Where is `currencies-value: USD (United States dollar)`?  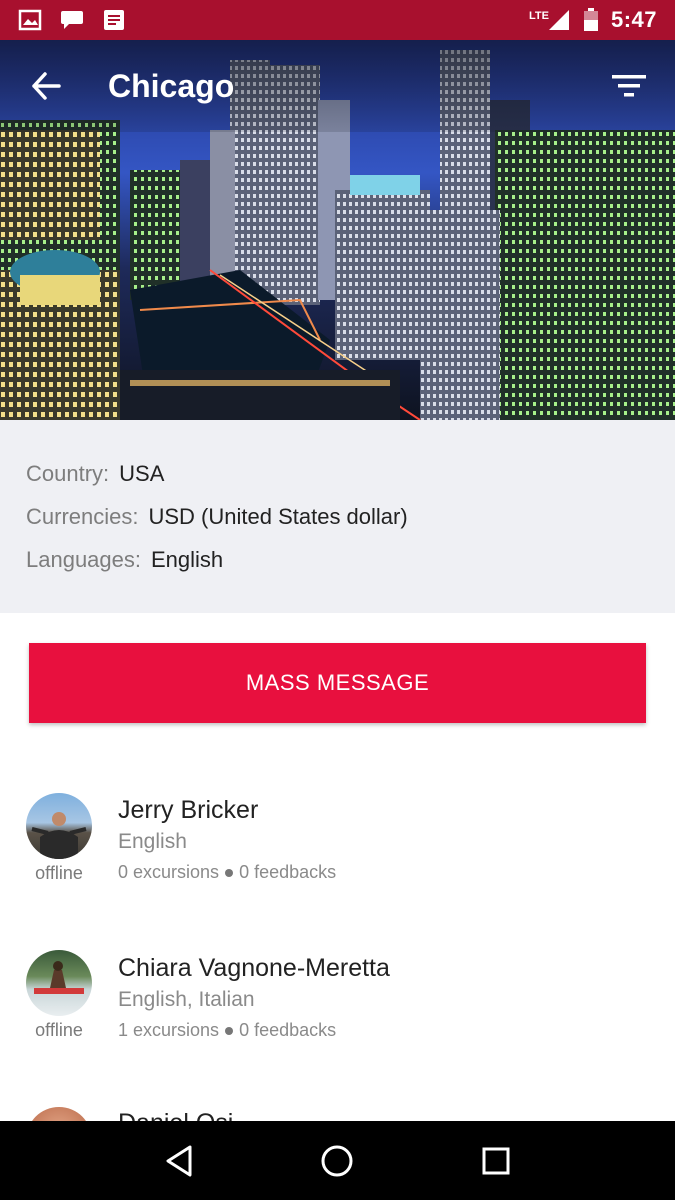
currencies-value: USD (United States dollar) is located at coordinates (278, 516).